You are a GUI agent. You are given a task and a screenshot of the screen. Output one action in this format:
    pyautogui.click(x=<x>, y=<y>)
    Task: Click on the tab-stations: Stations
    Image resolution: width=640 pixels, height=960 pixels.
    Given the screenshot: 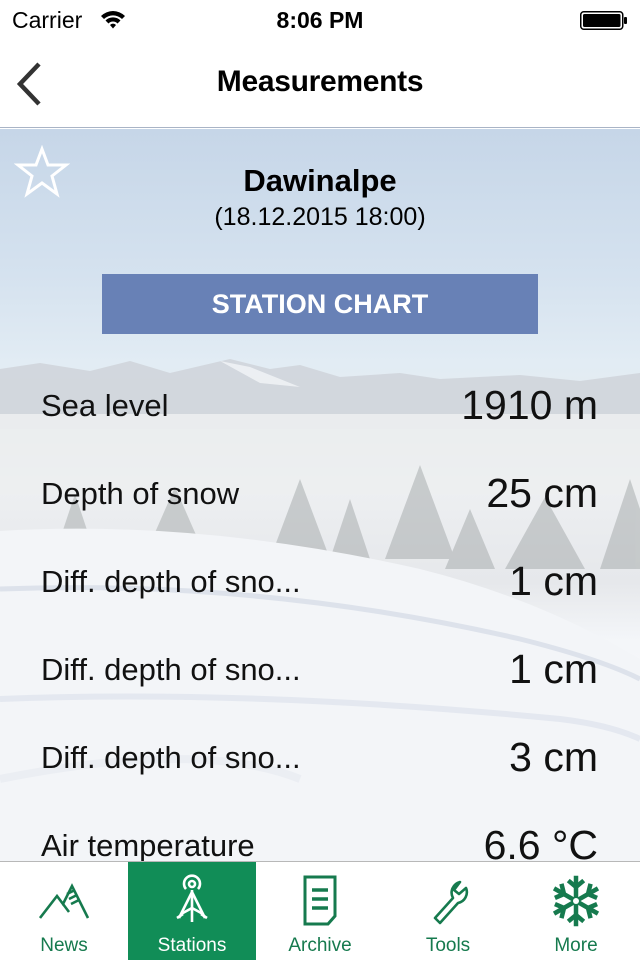 What is the action you would take?
    pyautogui.click(x=192, y=911)
    